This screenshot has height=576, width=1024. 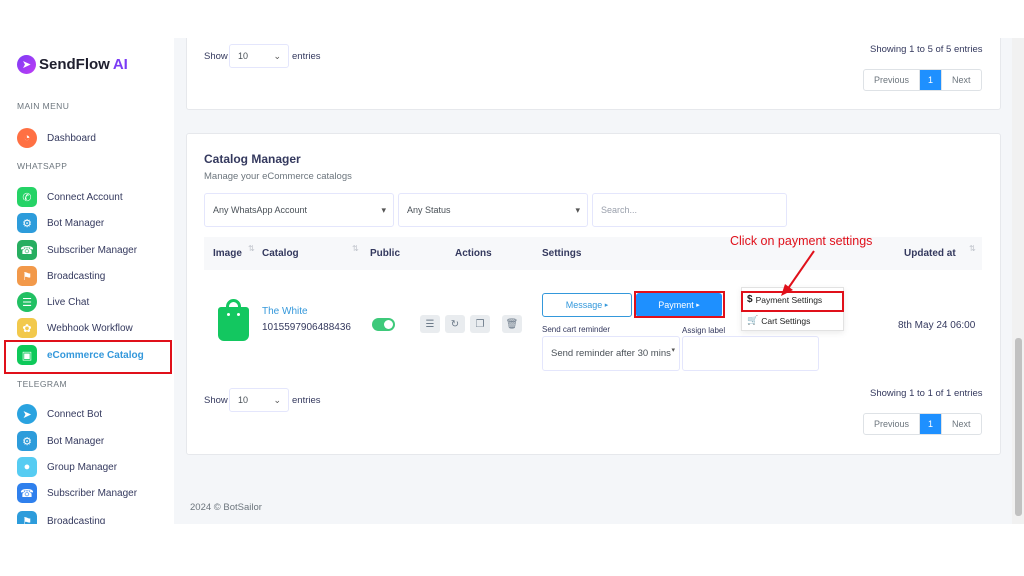 What do you see at coordinates (42, 166) in the screenshot?
I see `whatsapp-title: WHATSAPP` at bounding box center [42, 166].